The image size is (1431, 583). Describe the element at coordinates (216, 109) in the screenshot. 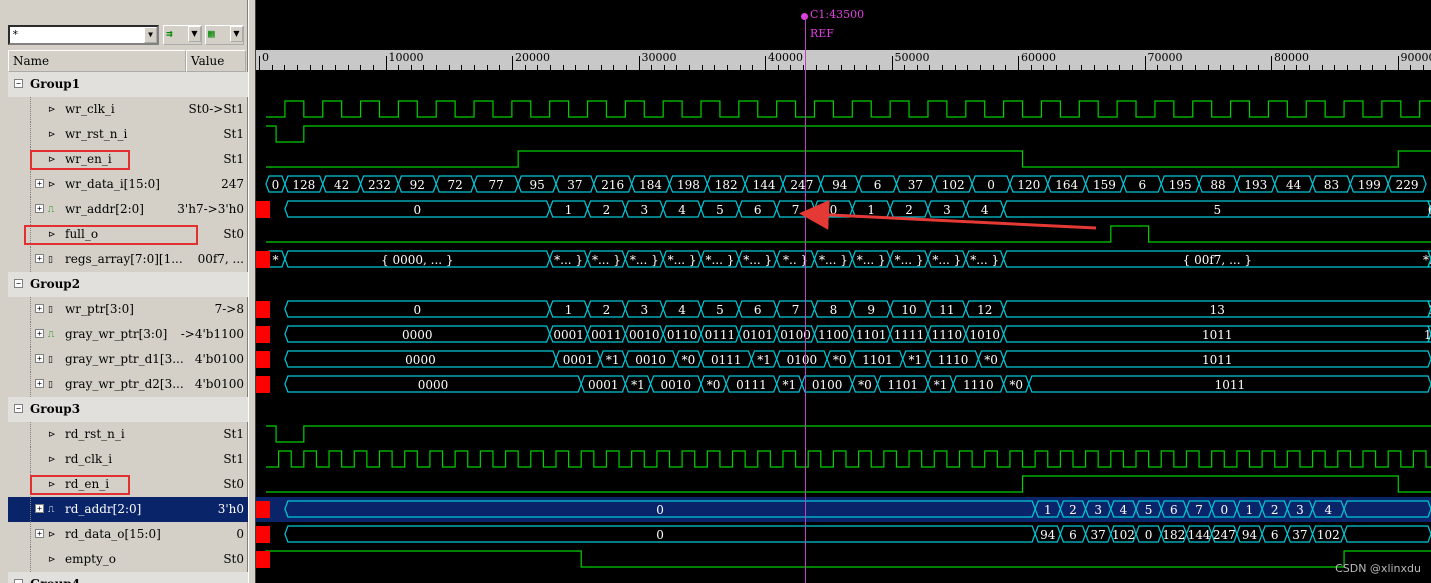

I see `signal-value: St0->St1` at that location.